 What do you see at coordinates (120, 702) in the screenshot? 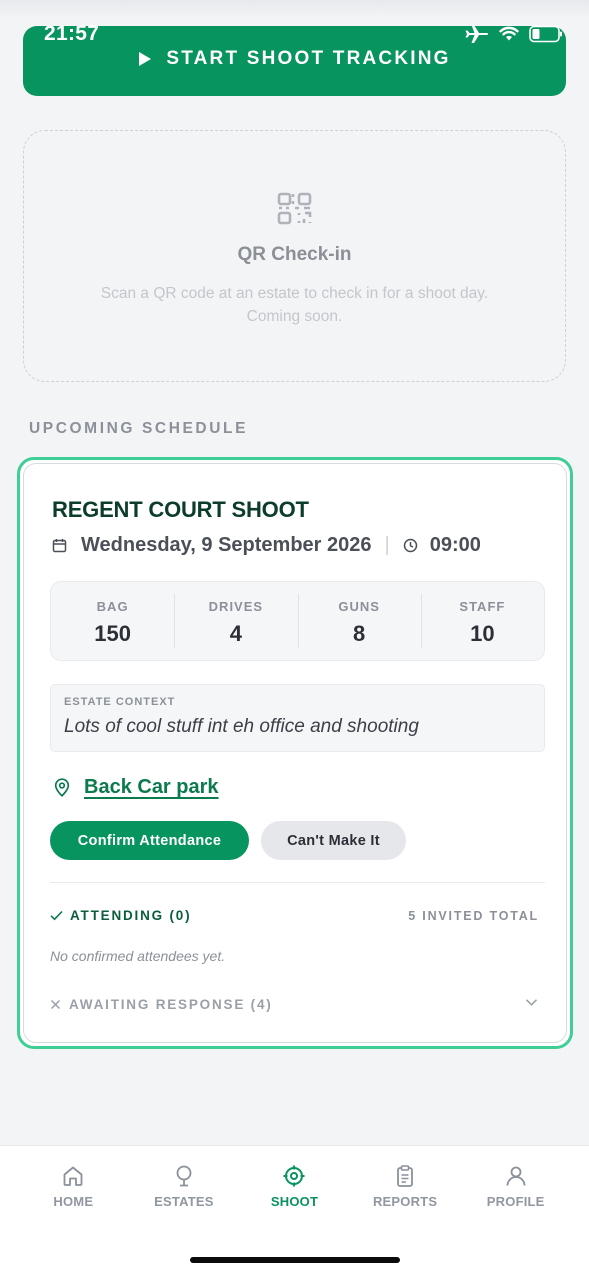
I see `estate-context-label: ESTATE CONTEXT` at bounding box center [120, 702].